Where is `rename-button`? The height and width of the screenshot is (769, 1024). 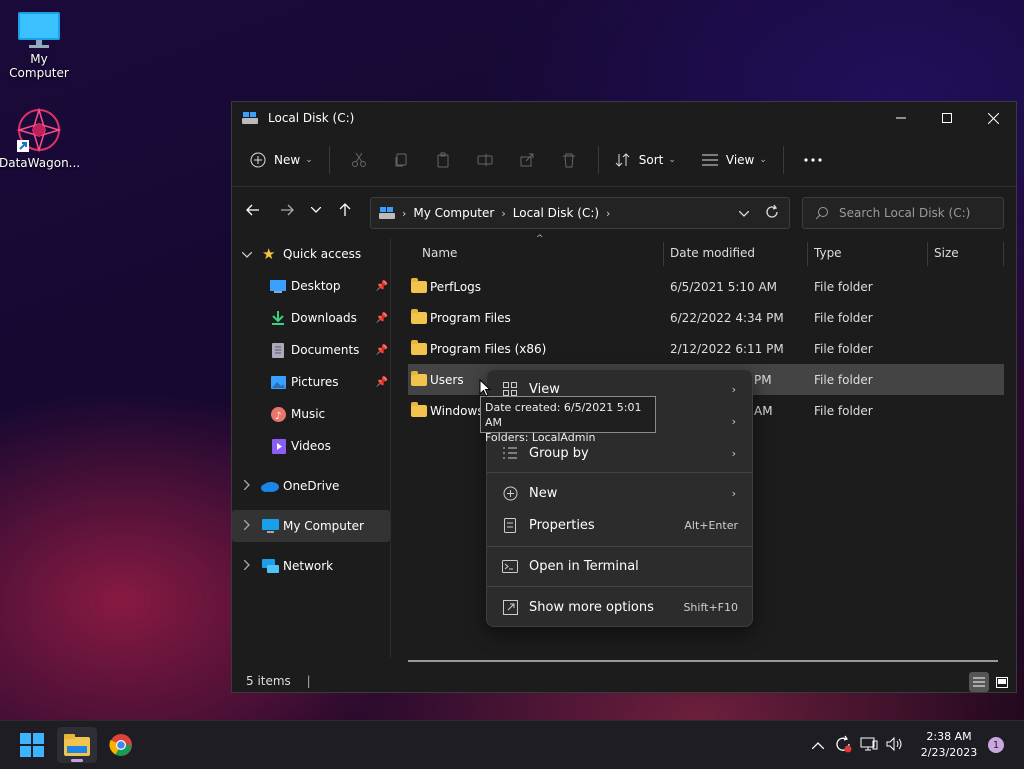
rename-button is located at coordinates (485, 160).